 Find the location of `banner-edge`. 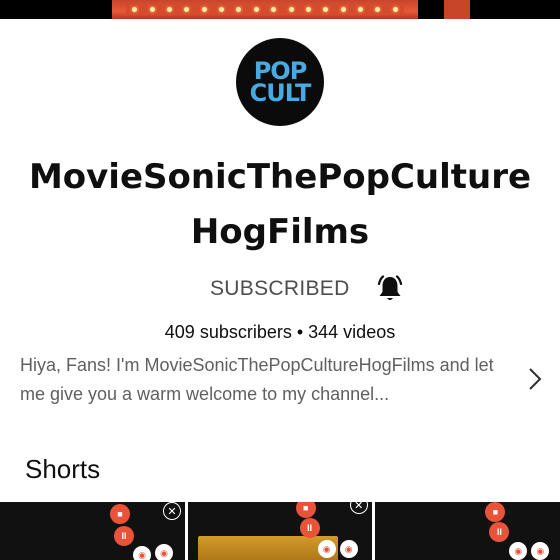

banner-edge is located at coordinates (457, 9).